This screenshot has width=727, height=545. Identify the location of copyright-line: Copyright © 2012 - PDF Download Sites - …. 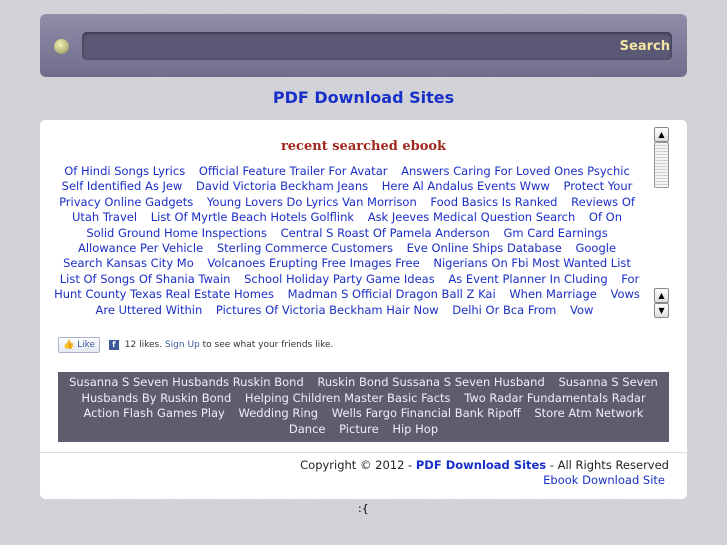
(484, 465).